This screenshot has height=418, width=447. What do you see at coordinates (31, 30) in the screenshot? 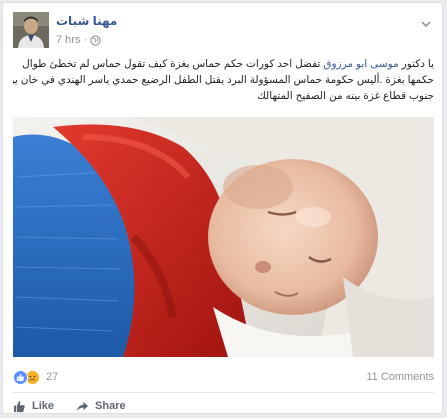
I see `avatar` at bounding box center [31, 30].